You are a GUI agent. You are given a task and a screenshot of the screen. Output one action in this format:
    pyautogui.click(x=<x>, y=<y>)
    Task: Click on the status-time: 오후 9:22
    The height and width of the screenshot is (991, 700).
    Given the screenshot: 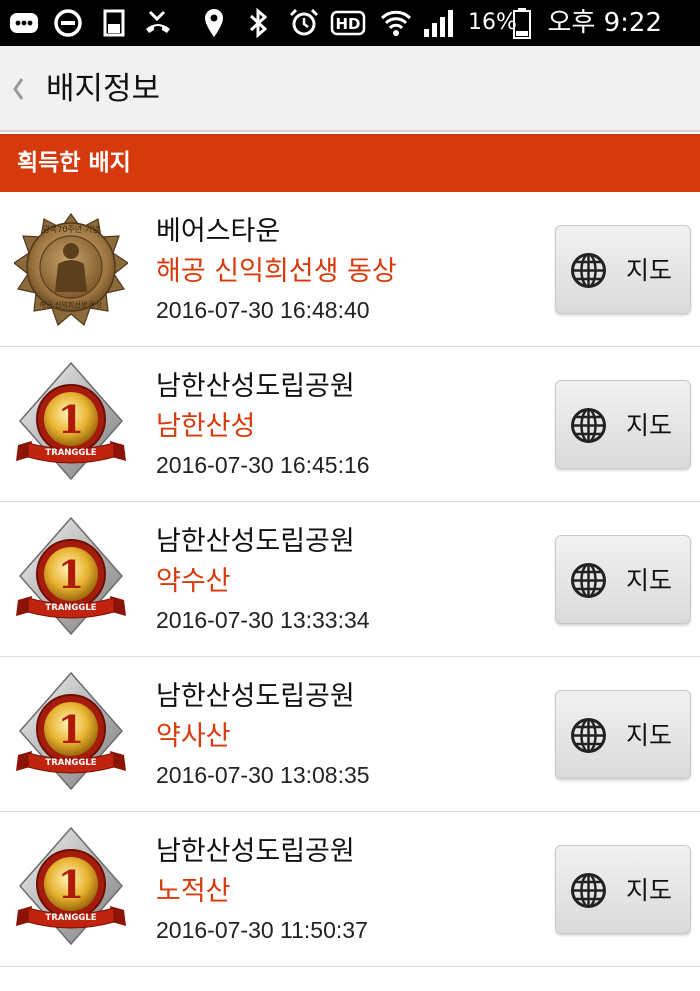 What is the action you would take?
    pyautogui.click(x=605, y=23)
    